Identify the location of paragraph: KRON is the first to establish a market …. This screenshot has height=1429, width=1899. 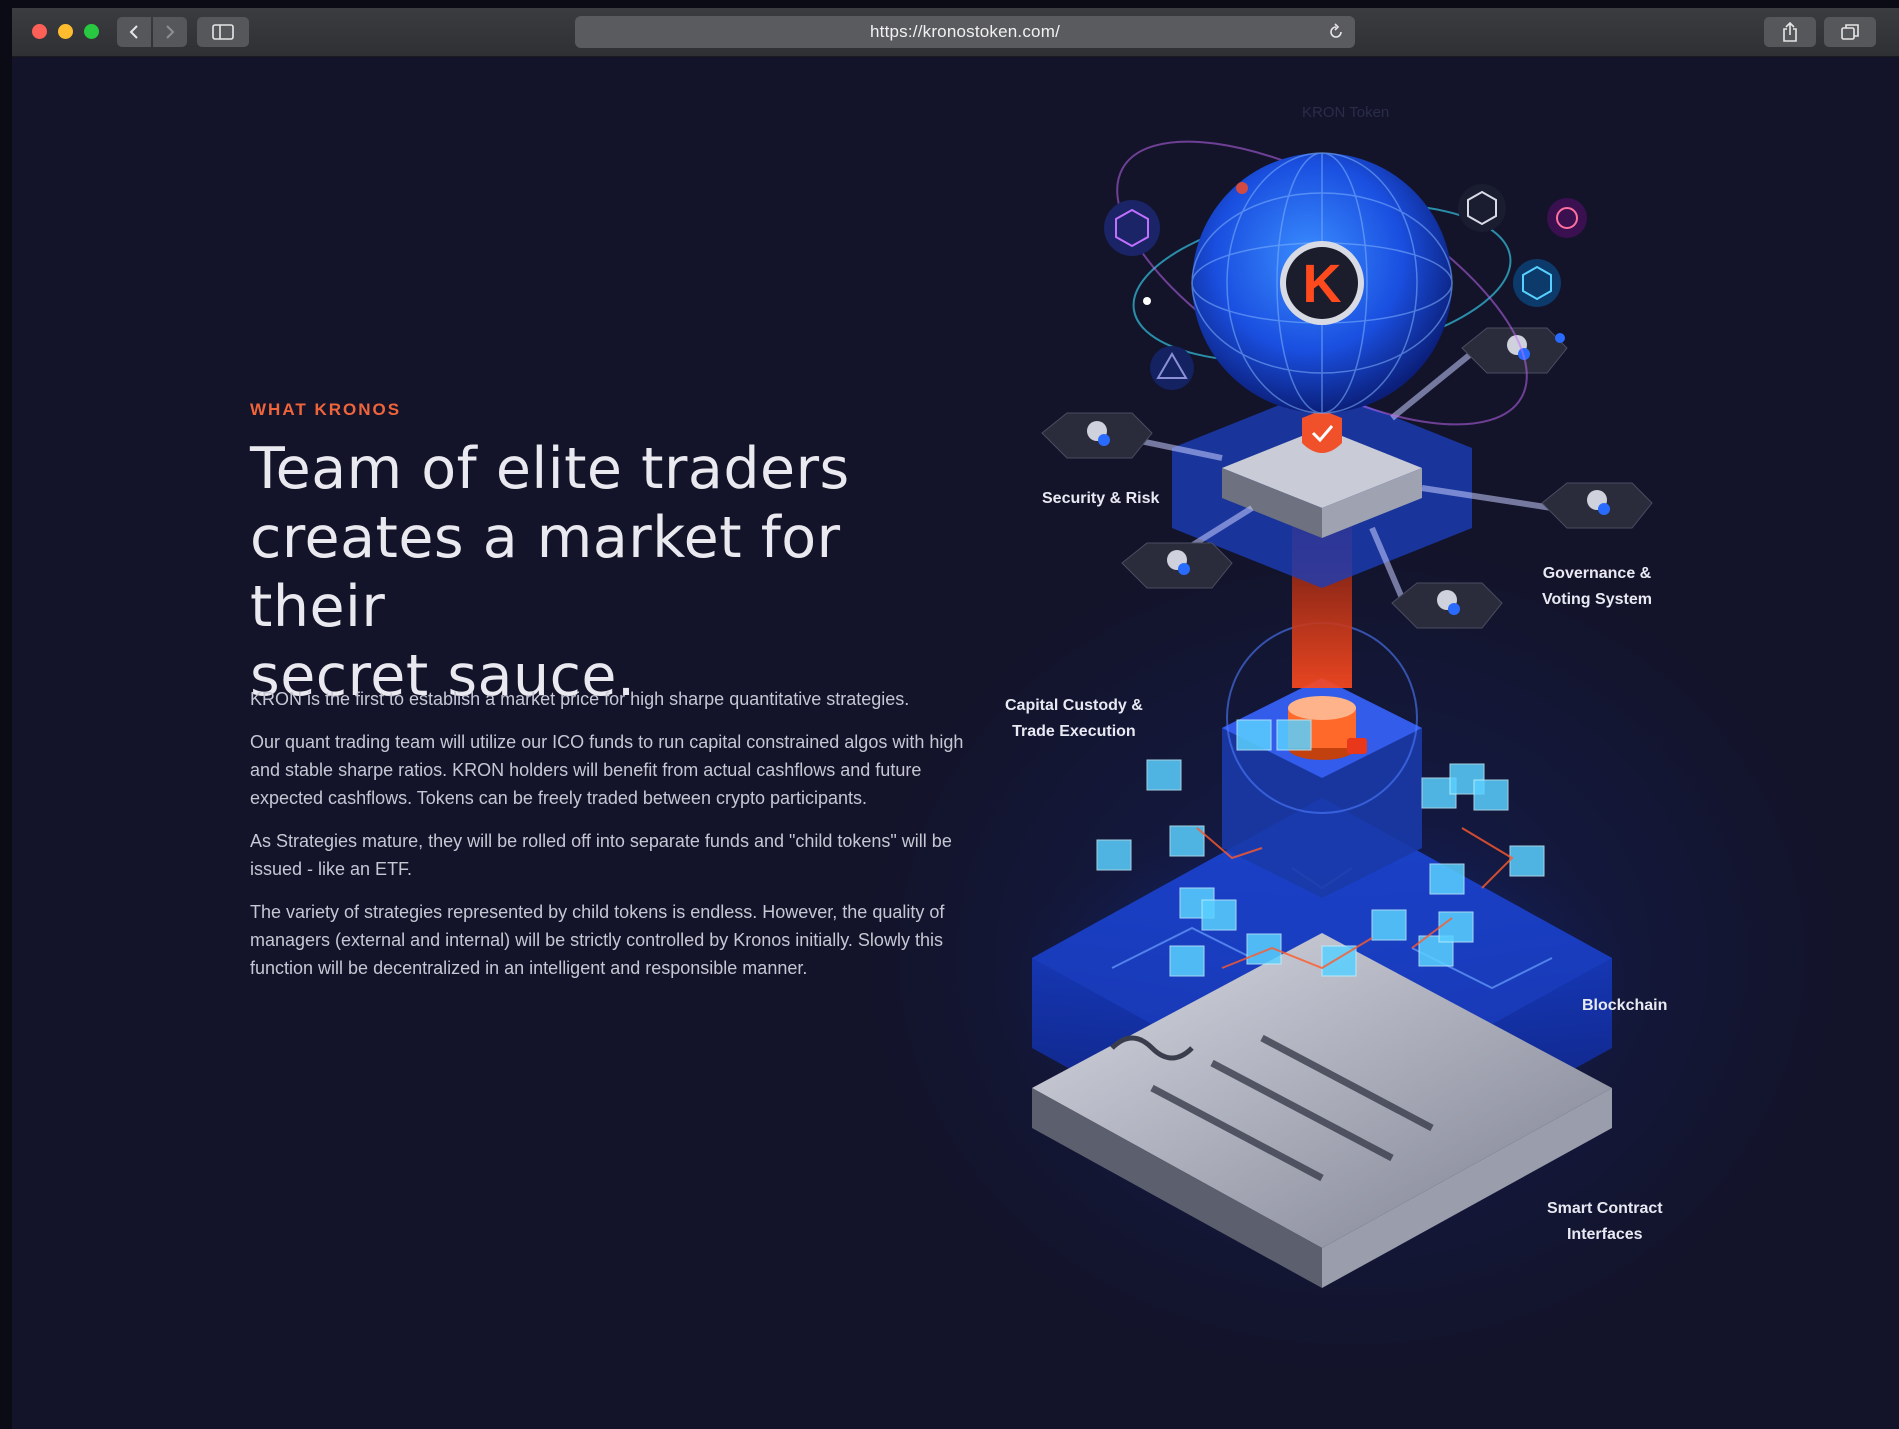
(580, 699).